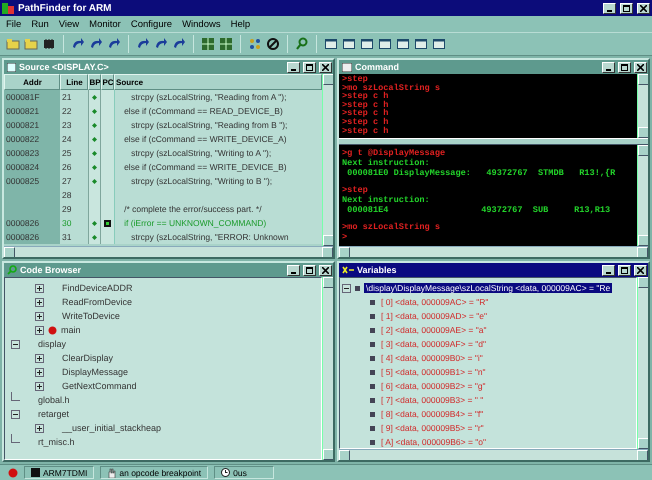  Describe the element at coordinates (99, 386) in the screenshot. I see `tree-item: GetNextCommand` at that location.